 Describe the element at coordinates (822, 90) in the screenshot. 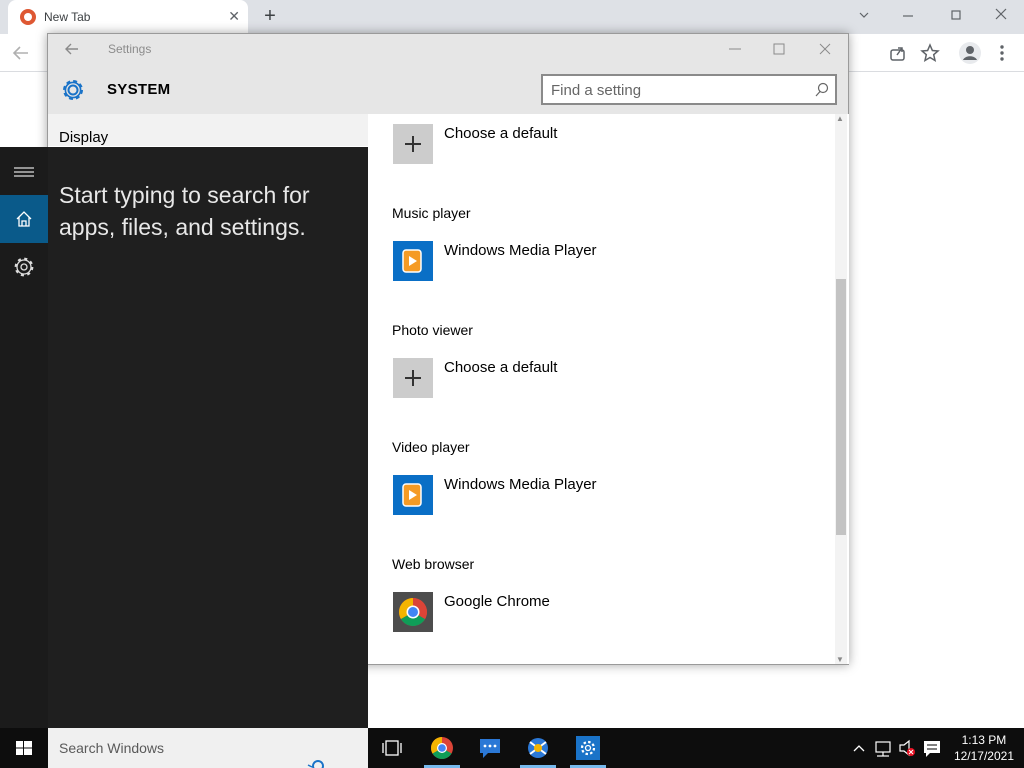

I see `search-icon` at that location.